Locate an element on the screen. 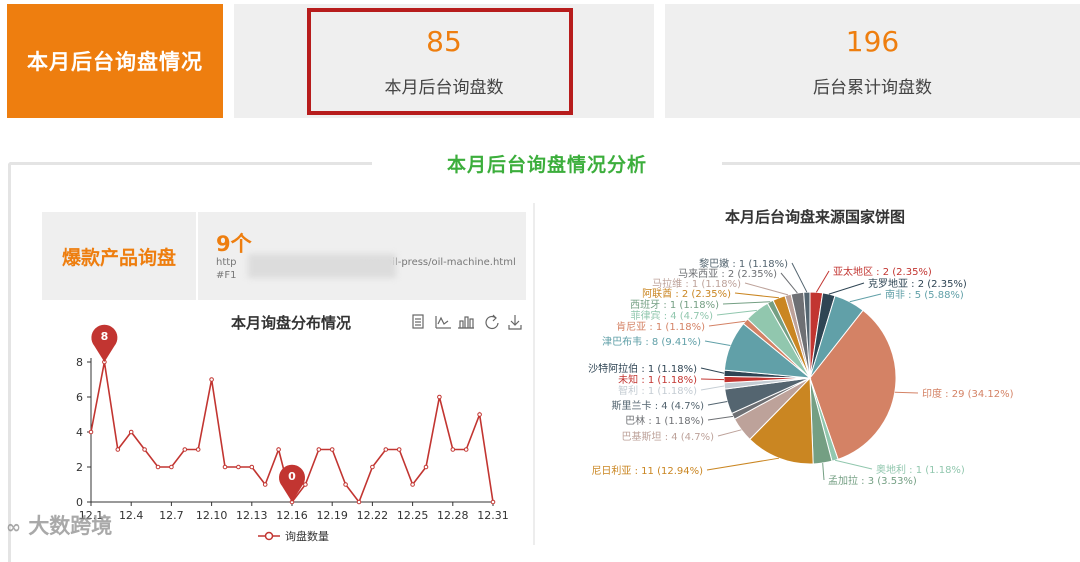  pie-label: 亚太地区 : 2 (2.35%) is located at coordinates (882, 271).